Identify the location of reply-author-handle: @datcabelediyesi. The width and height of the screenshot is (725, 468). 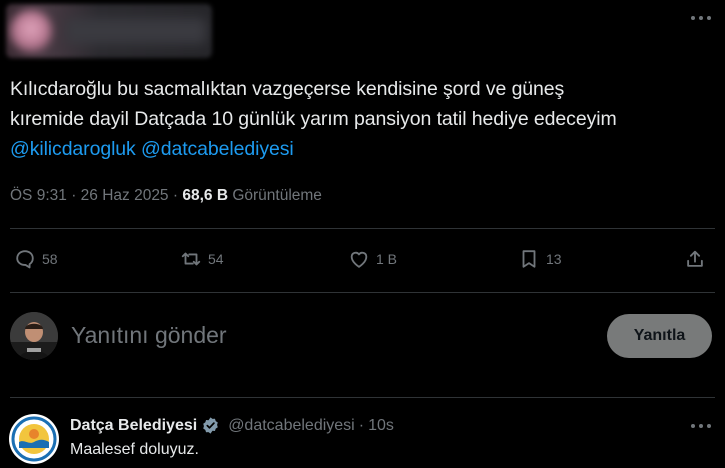
(291, 426).